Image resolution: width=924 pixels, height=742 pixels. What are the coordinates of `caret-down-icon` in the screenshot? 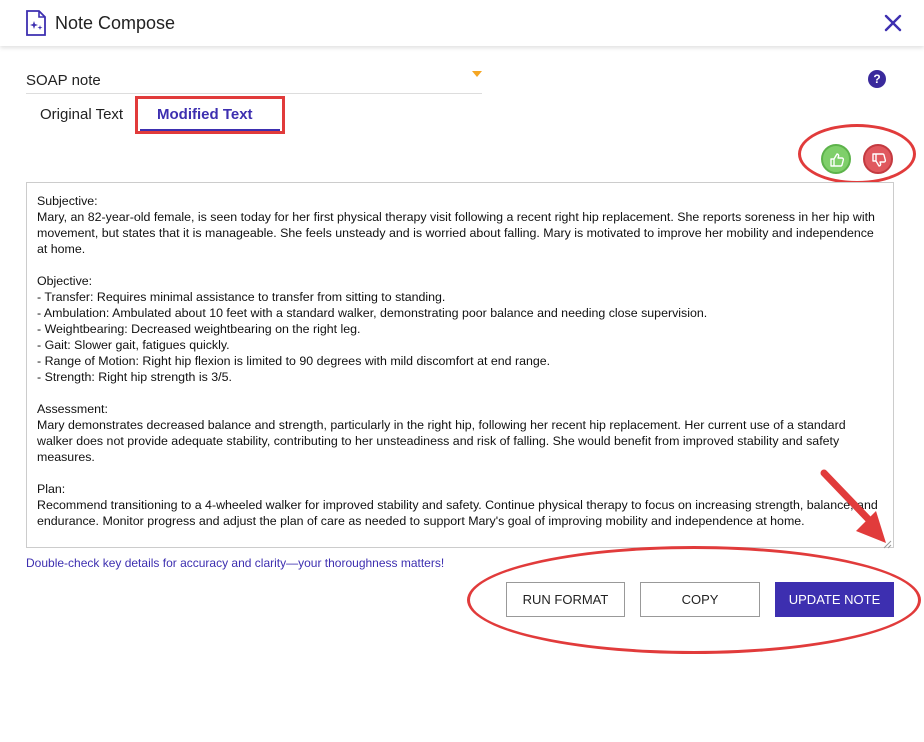 It's located at (477, 74).